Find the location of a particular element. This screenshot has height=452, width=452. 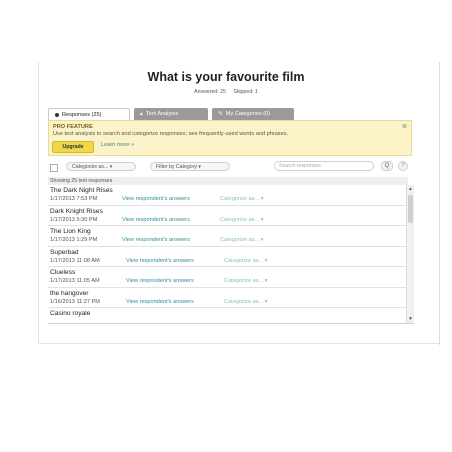

response-text: Dark Knight Rises is located at coordinates (76, 211).